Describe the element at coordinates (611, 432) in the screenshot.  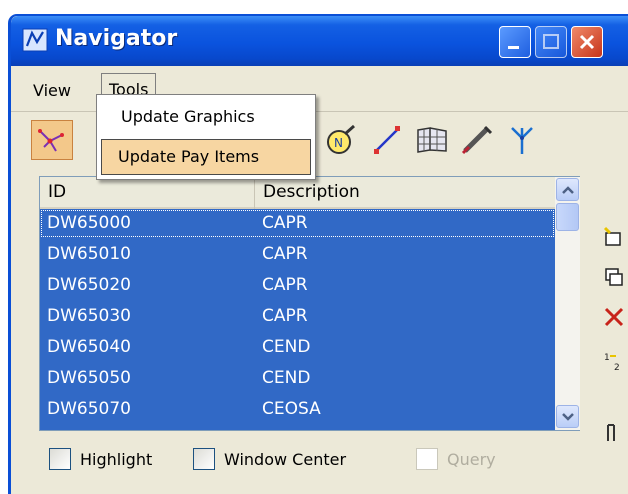
I see `column-icon` at that location.